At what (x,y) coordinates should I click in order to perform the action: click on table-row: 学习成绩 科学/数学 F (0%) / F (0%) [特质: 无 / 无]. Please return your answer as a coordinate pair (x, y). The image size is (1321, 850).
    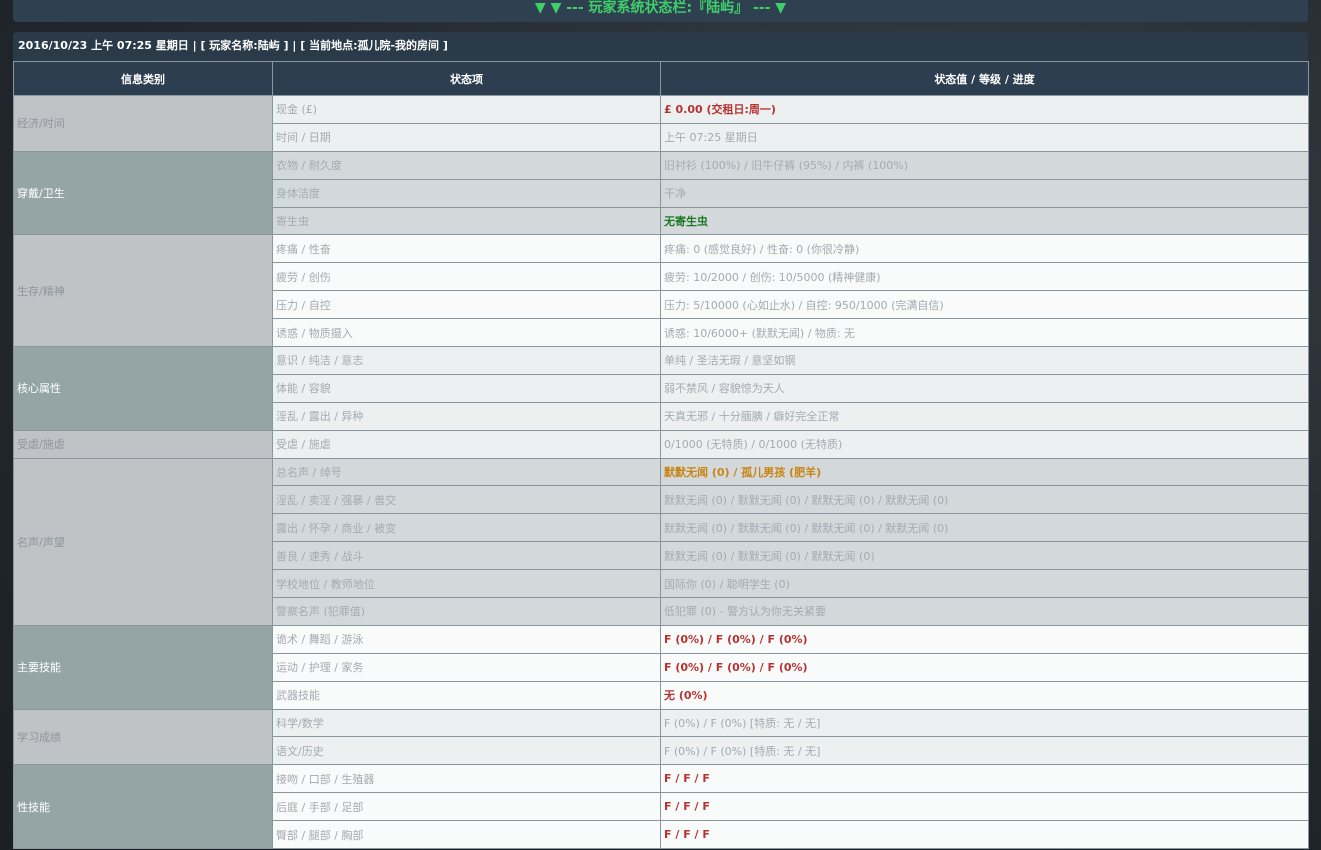
    Looking at the image, I should click on (661, 737).